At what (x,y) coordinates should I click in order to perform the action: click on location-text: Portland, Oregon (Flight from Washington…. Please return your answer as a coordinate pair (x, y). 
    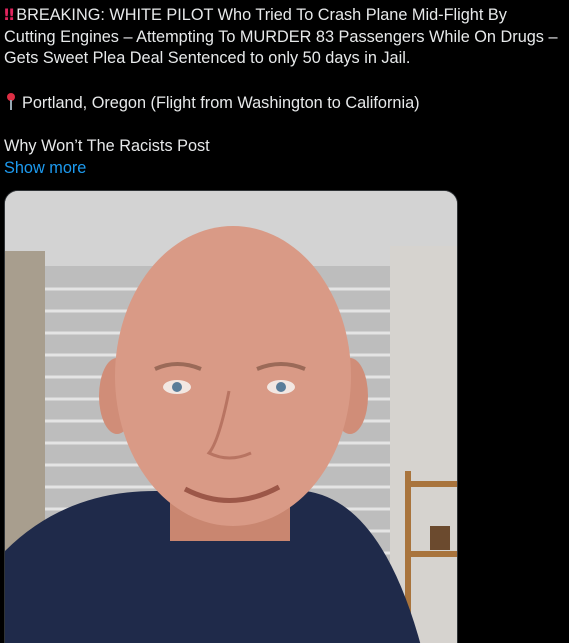
    Looking at the image, I should click on (221, 102).